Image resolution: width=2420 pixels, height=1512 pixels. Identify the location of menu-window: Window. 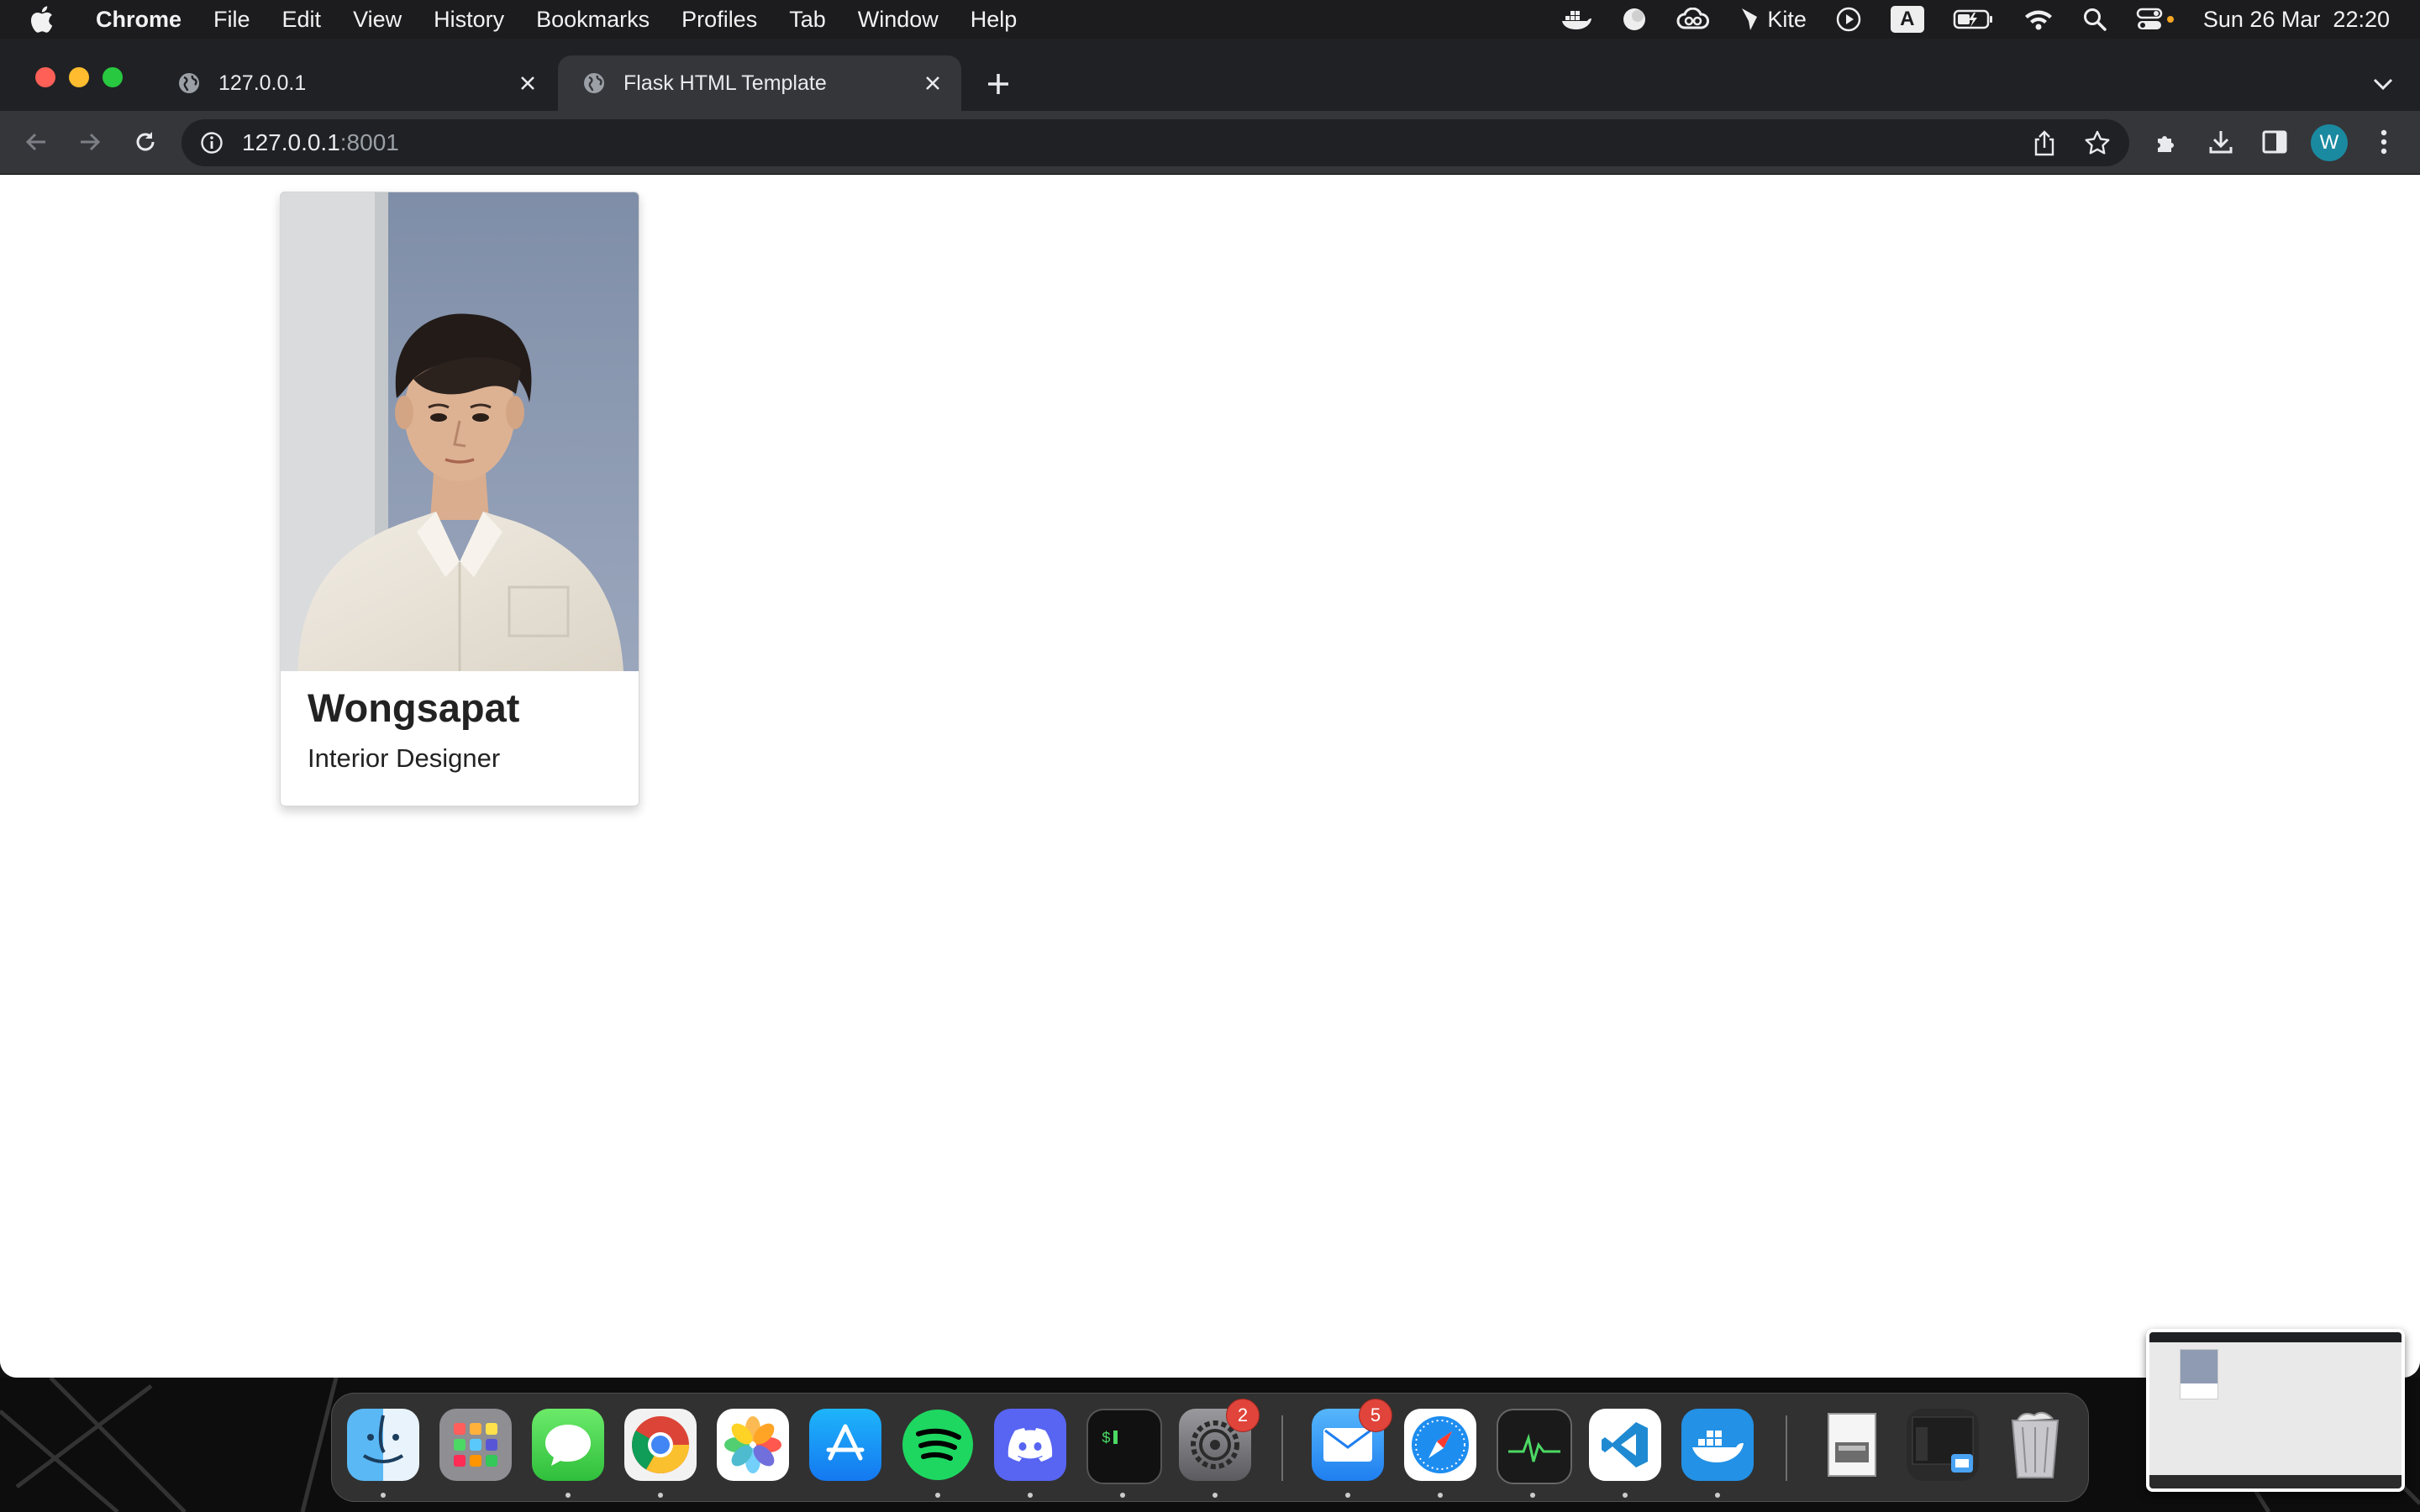
(899, 20).